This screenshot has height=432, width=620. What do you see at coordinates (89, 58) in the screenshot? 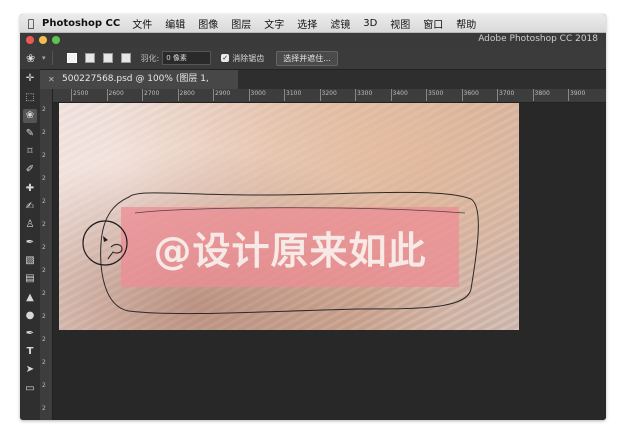
I see `add-selection-mode-button` at bounding box center [89, 58].